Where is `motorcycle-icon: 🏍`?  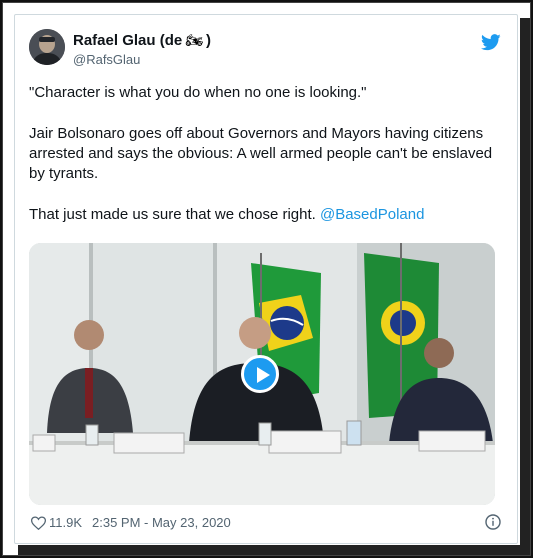
motorcycle-icon: 🏍 is located at coordinates (194, 40).